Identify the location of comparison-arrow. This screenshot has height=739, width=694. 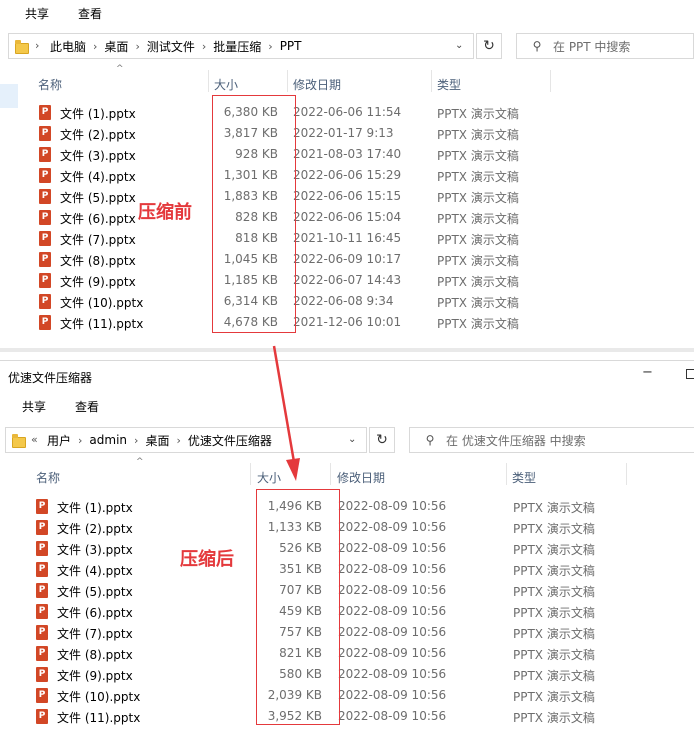
(286, 413).